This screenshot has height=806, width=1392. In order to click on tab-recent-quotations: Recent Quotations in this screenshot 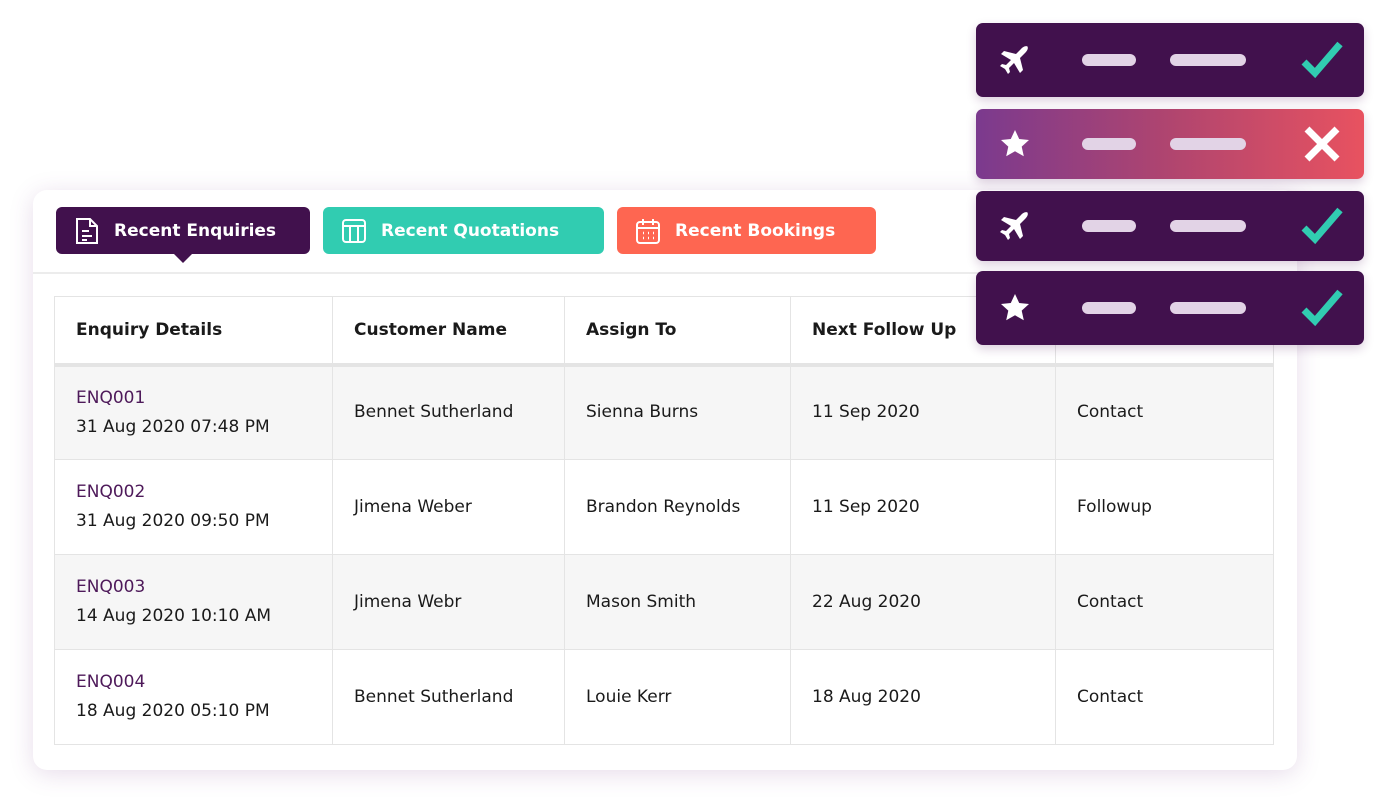, I will do `click(463, 230)`.